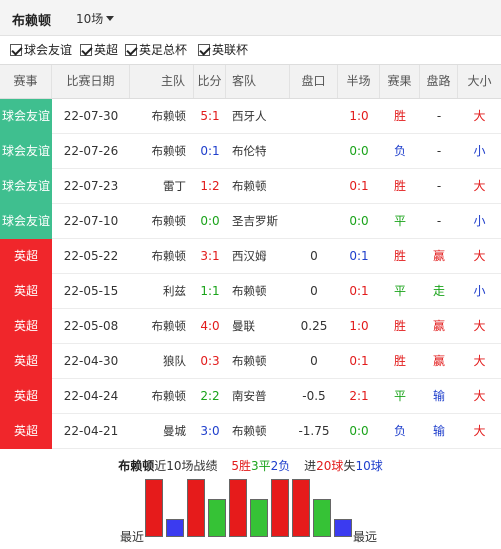 This screenshot has width=501, height=549. What do you see at coordinates (314, 256) in the screenshot?
I see `row-handicap: 0` at bounding box center [314, 256].